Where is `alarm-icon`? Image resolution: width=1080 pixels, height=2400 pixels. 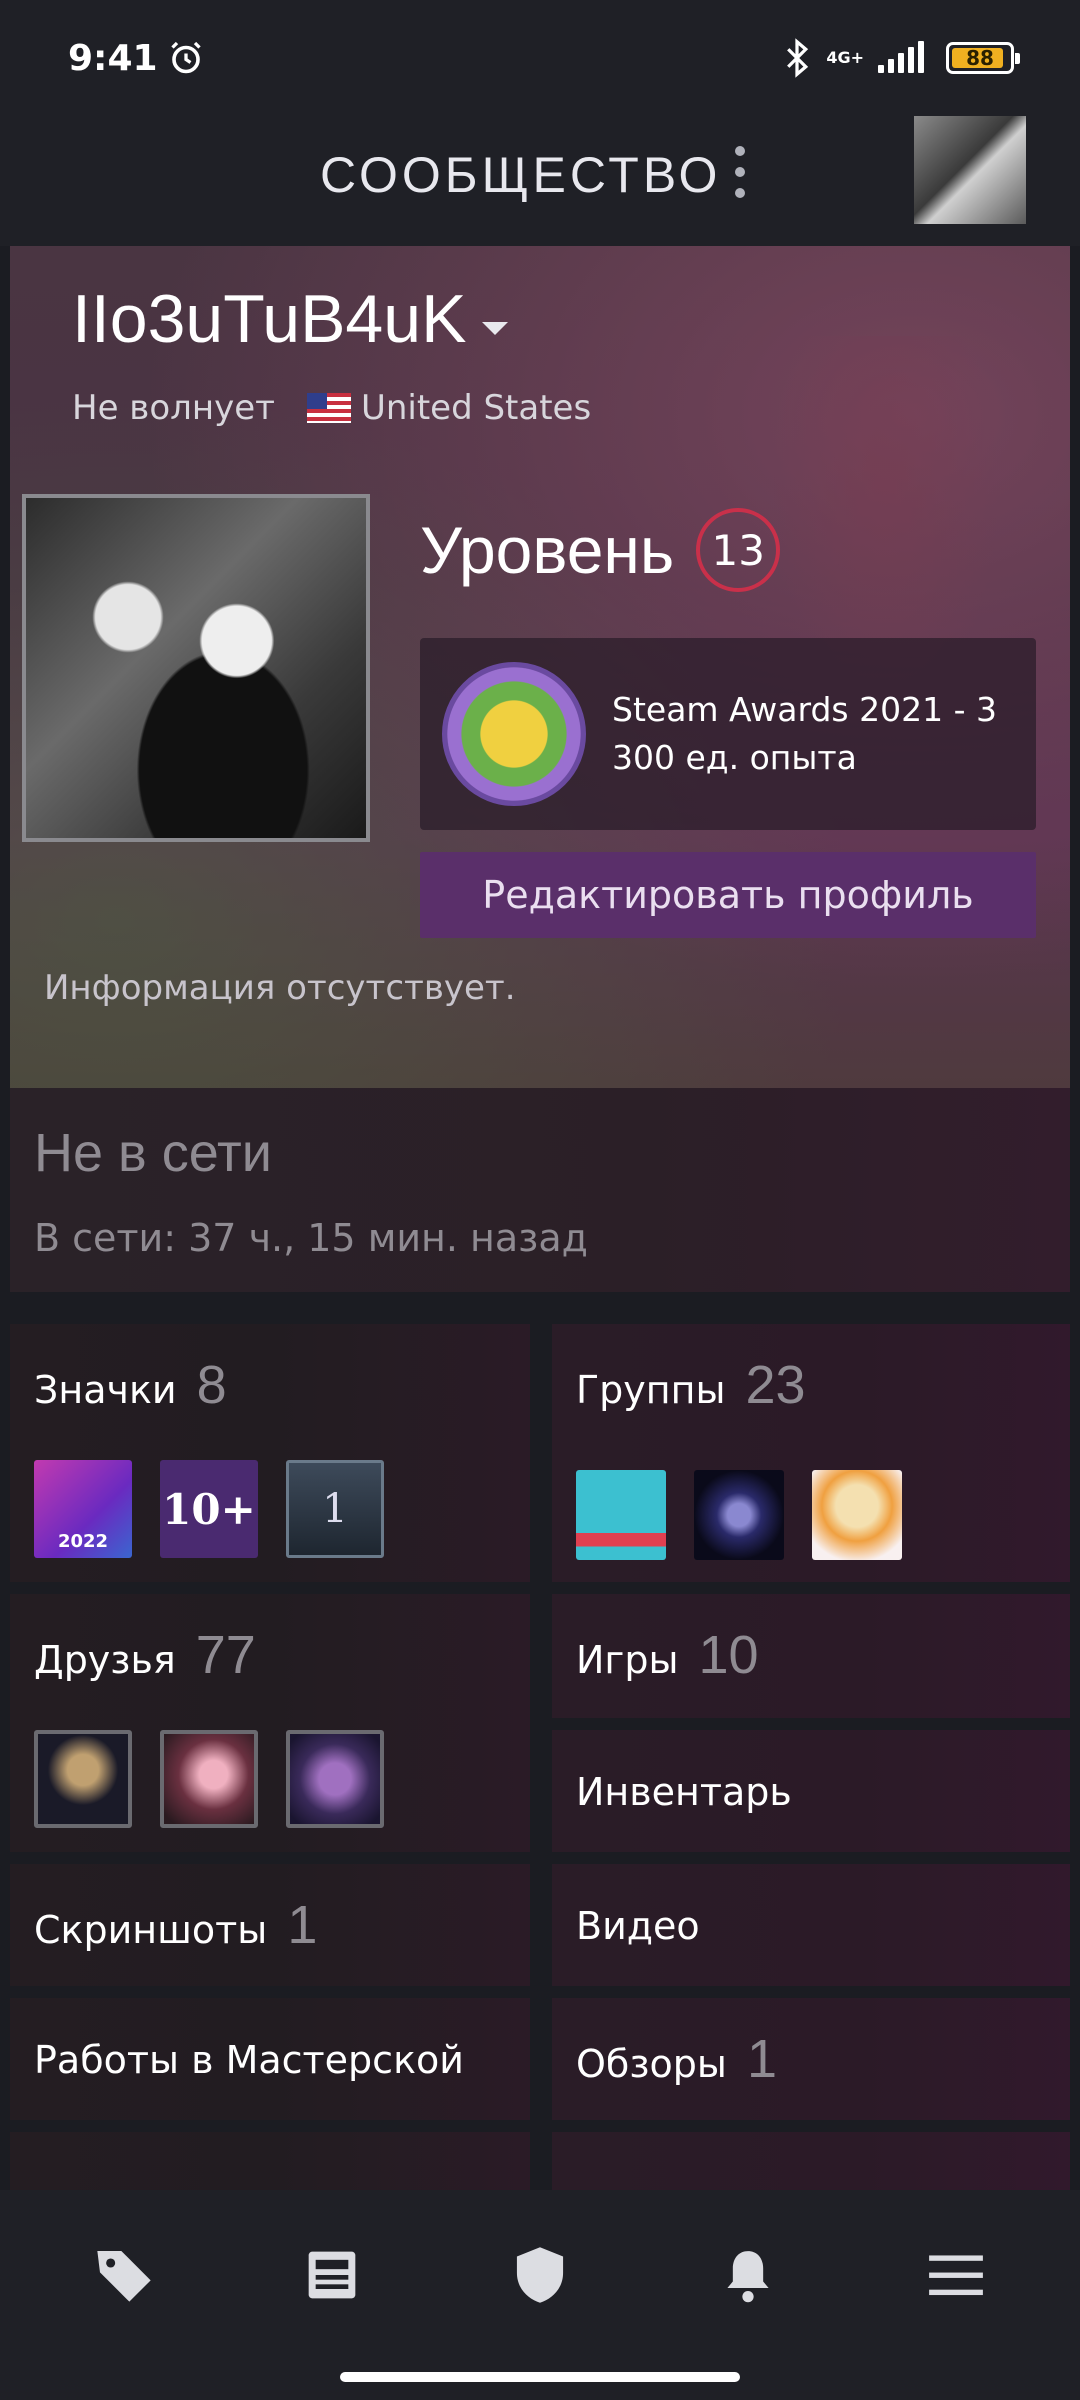 alarm-icon is located at coordinates (185, 57).